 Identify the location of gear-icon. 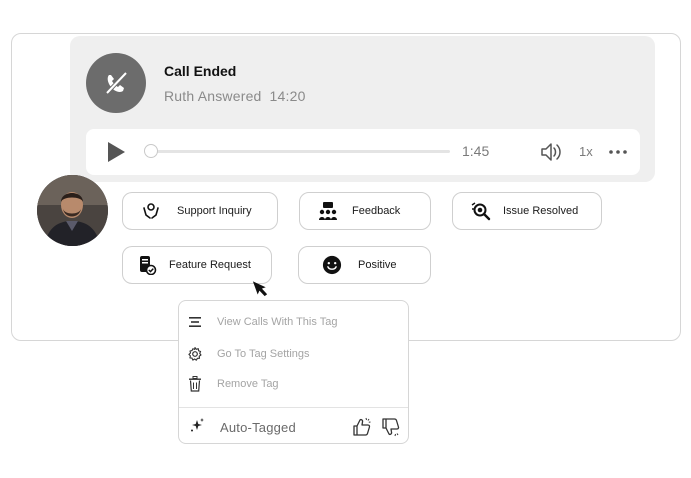
(195, 354).